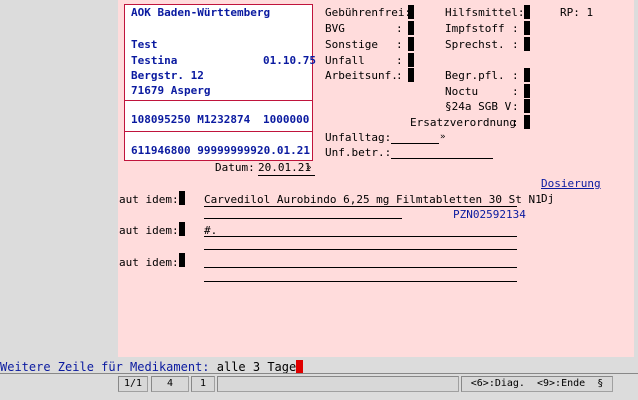 The height and width of the screenshot is (400, 638). I want to click on sprechst-label: Sprechst., so click(475, 44).